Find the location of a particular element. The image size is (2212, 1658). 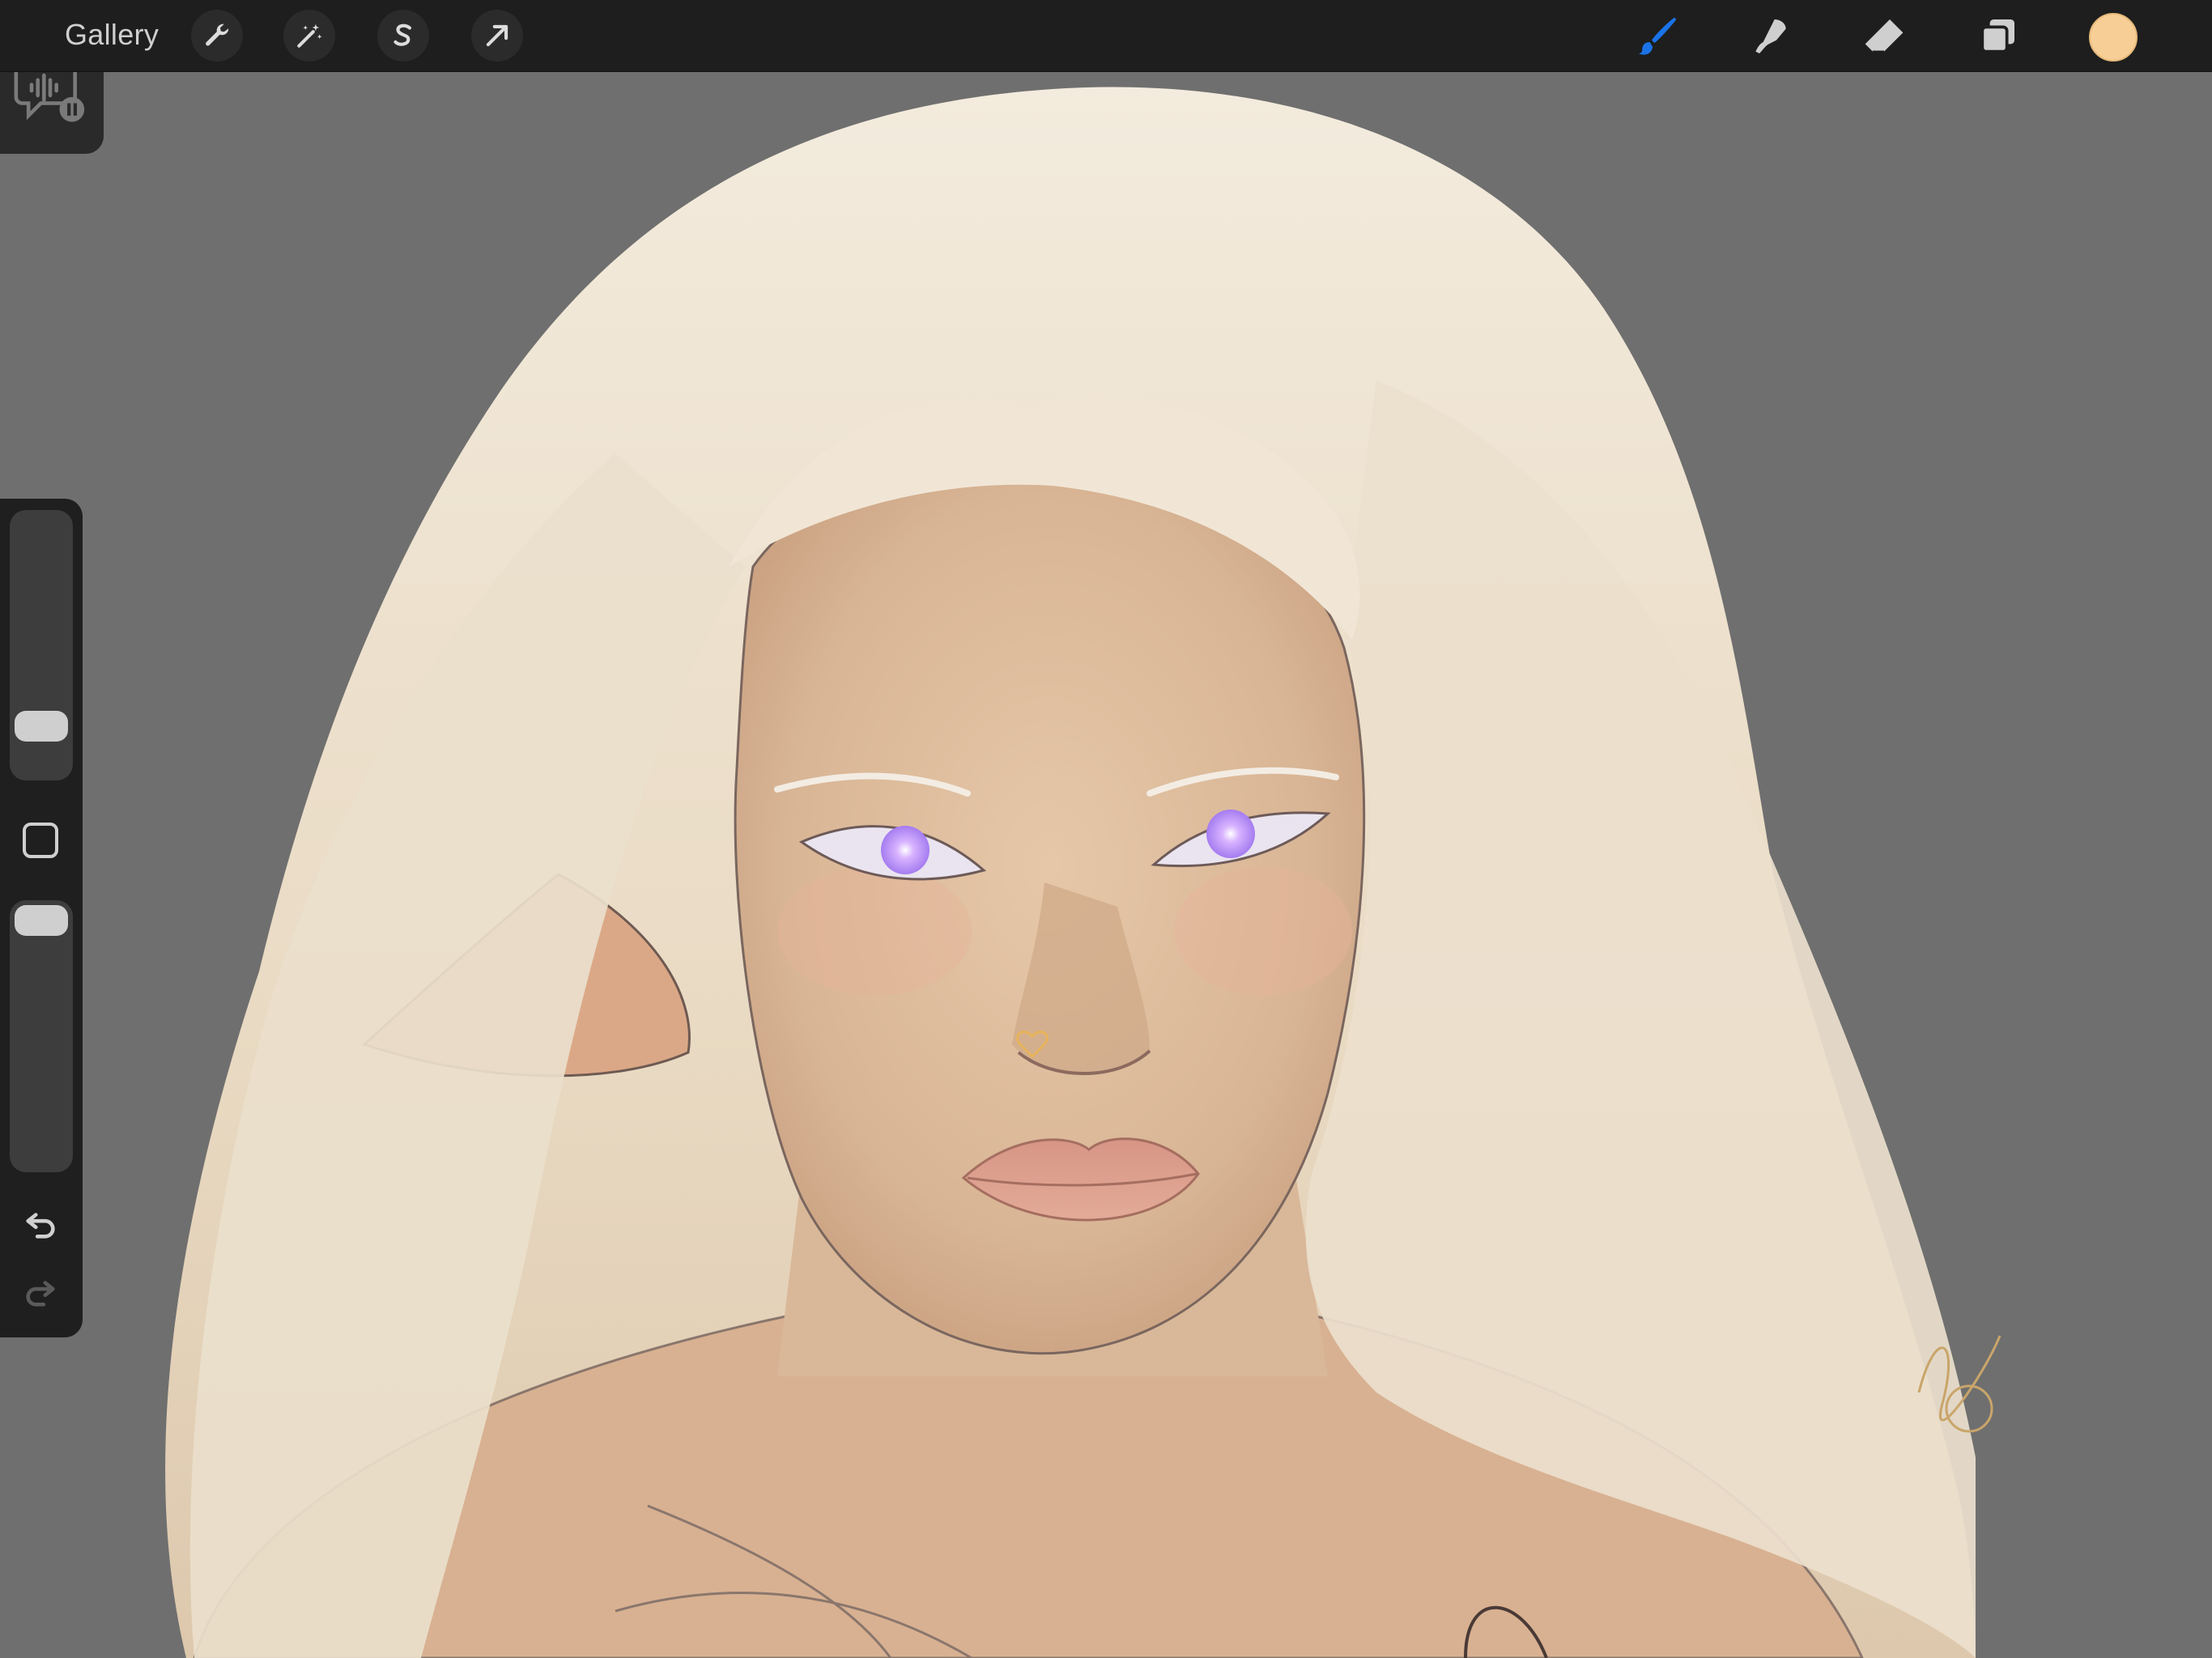

opacity-slider is located at coordinates (42, 1036).